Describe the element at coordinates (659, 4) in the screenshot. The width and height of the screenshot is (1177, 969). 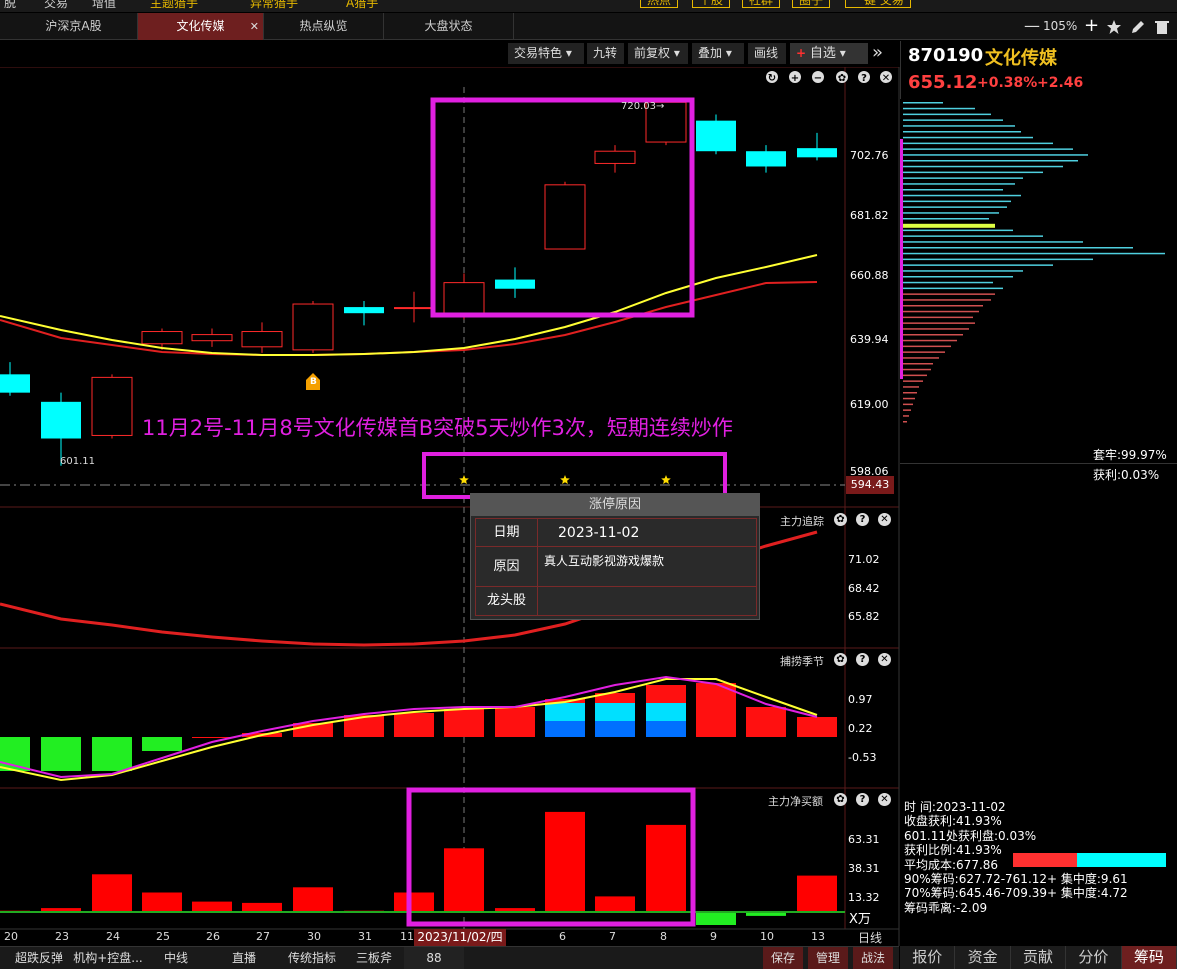
I see `menu-button: 热点` at that location.